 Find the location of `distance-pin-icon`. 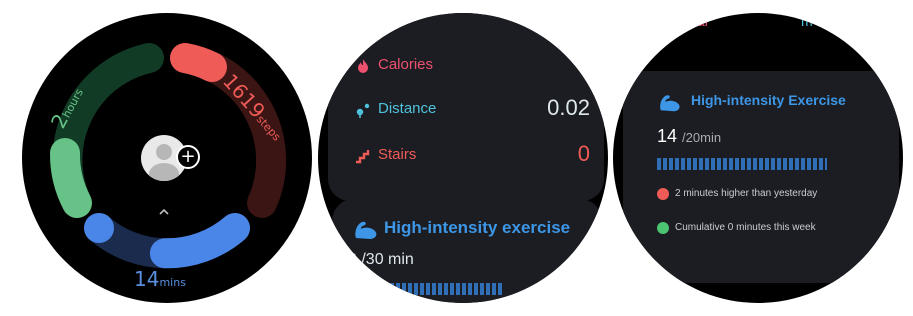

distance-pin-icon is located at coordinates (363, 110).